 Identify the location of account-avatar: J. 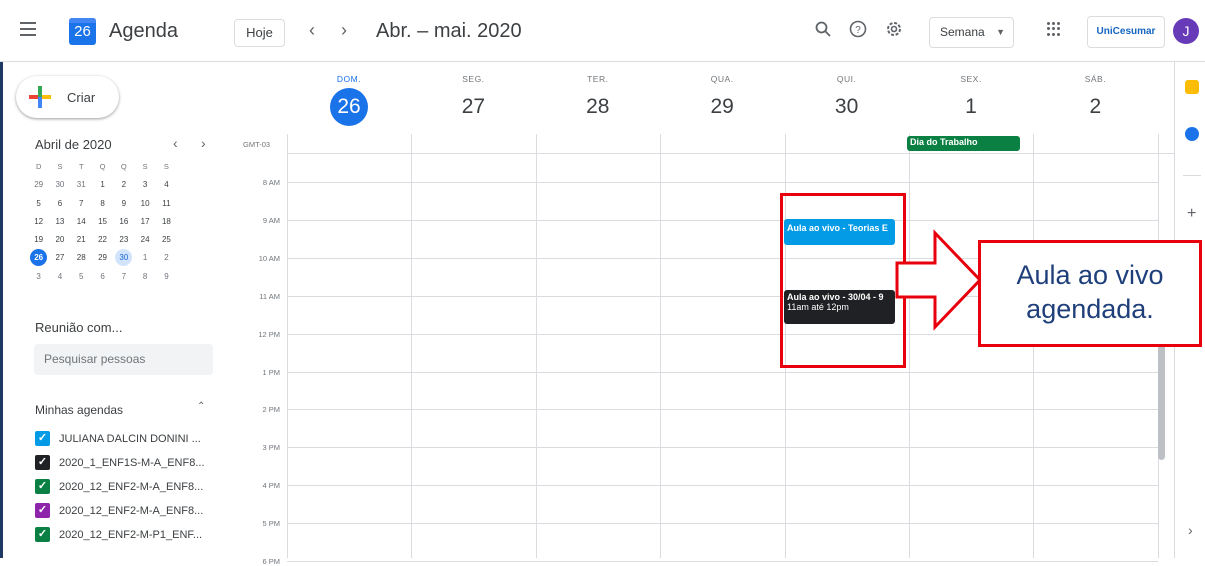
(1186, 31).